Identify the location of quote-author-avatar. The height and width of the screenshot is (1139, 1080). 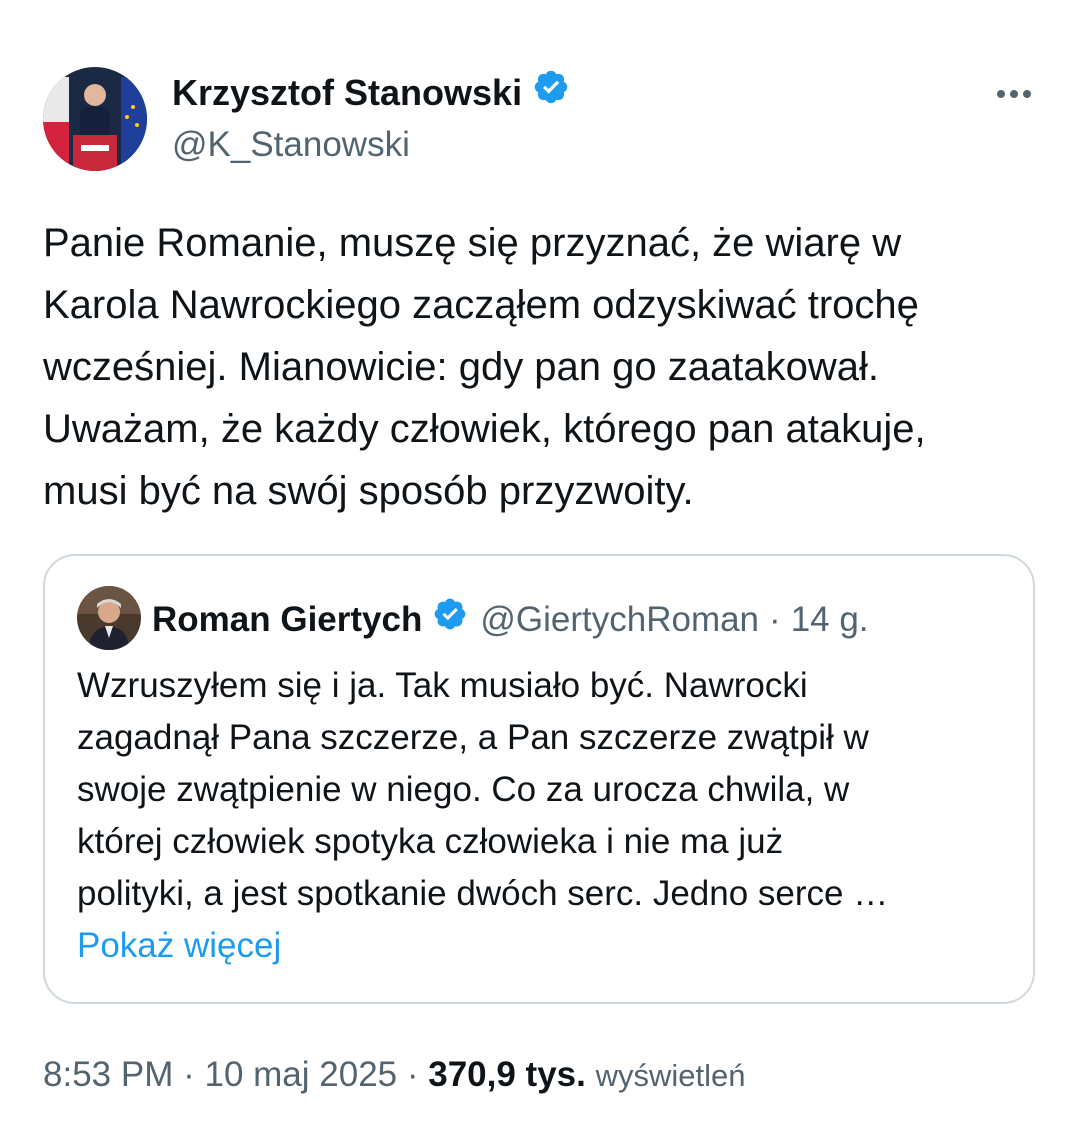
(109, 618).